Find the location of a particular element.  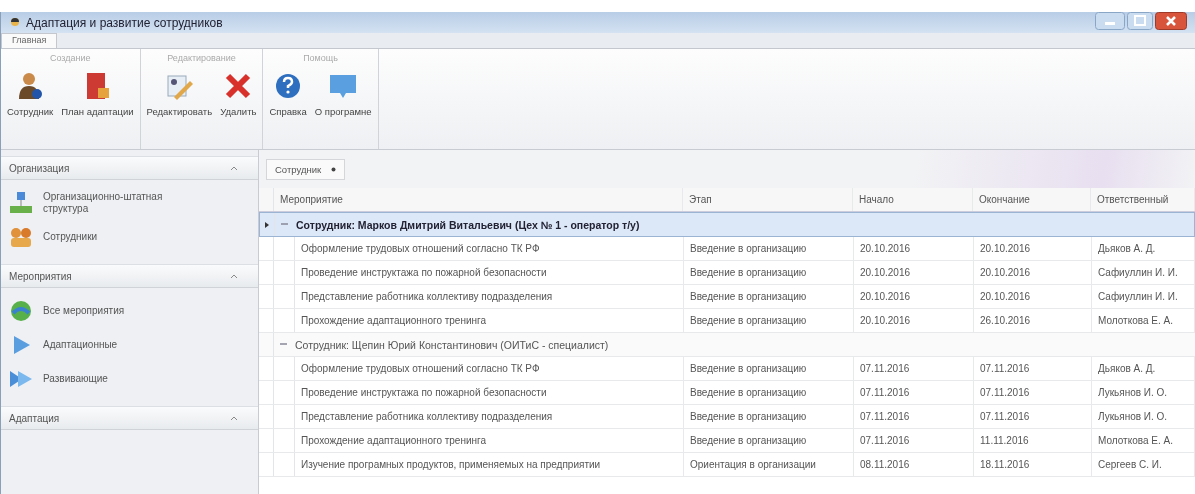

ribbon-button: Справка is located at coordinates (288, 94).